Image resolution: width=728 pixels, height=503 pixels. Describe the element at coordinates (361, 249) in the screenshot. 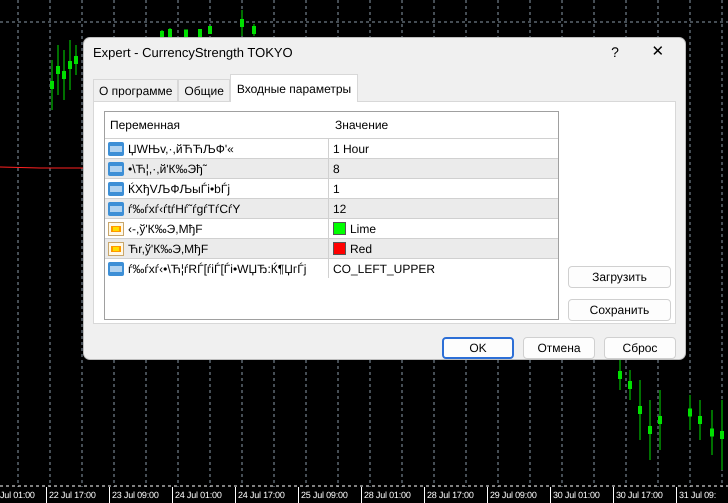

I see `parameter-value: Red` at that location.